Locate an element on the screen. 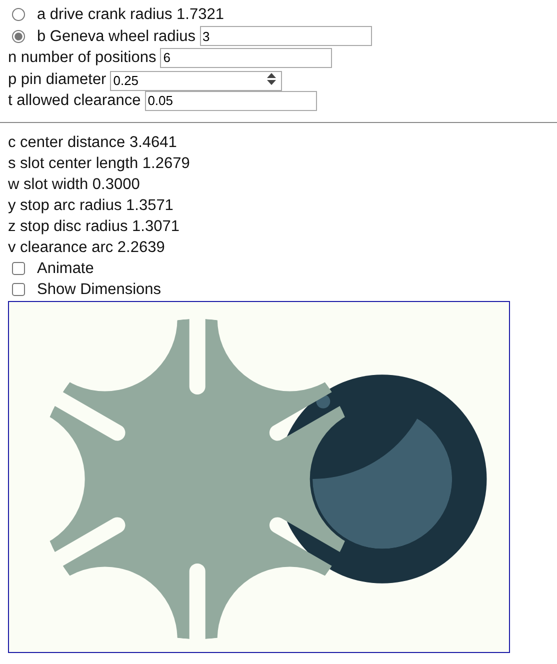  checkbox-label: Animate is located at coordinates (65, 268).